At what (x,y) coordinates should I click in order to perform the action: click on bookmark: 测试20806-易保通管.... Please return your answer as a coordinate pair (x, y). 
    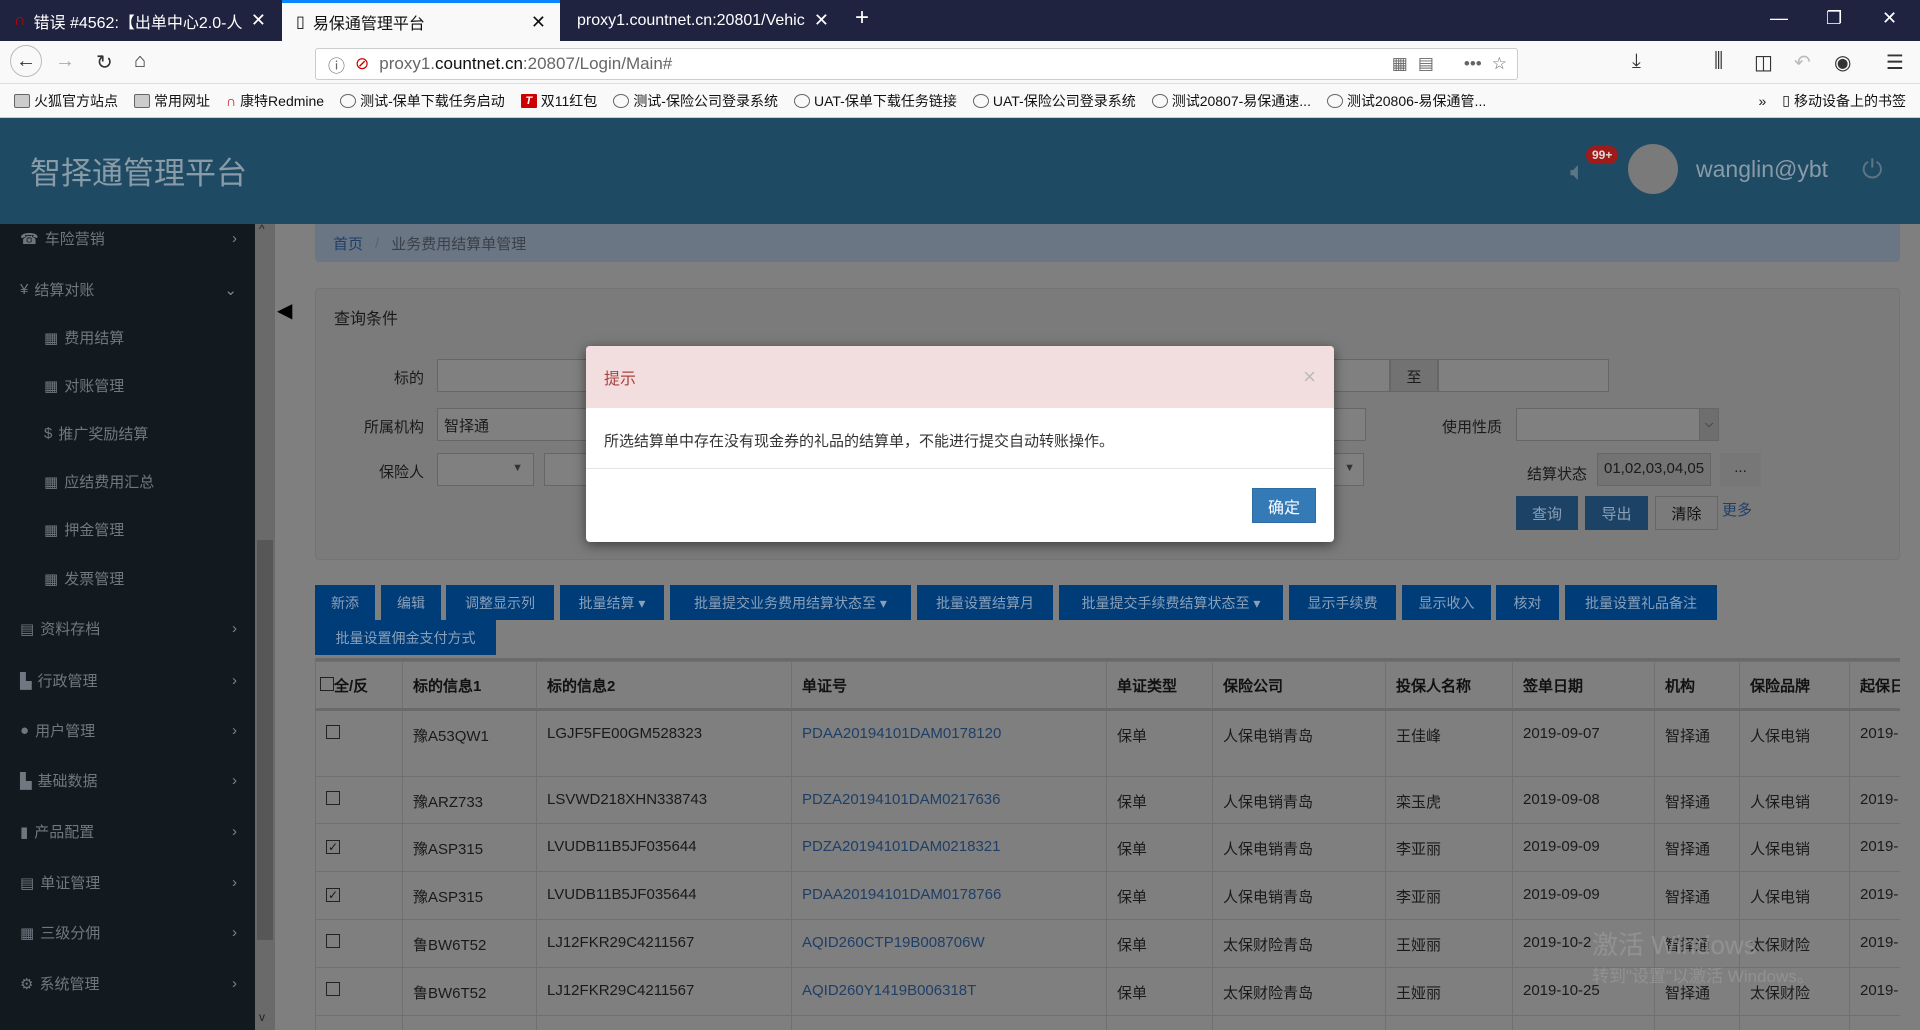
    Looking at the image, I should click on (1406, 101).